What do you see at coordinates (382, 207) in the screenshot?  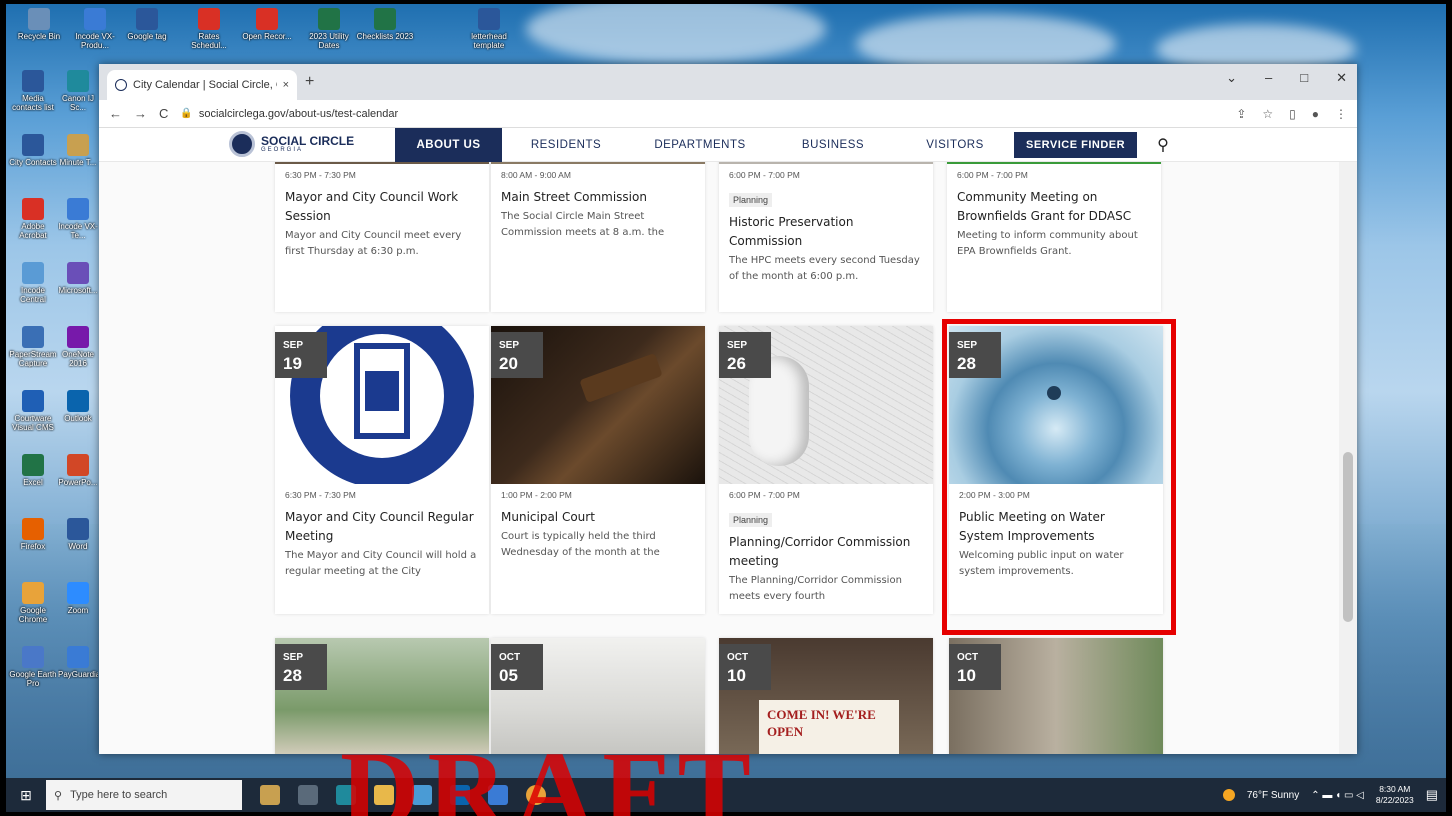 I see `event-title: Mayor and City Council Work Session` at bounding box center [382, 207].